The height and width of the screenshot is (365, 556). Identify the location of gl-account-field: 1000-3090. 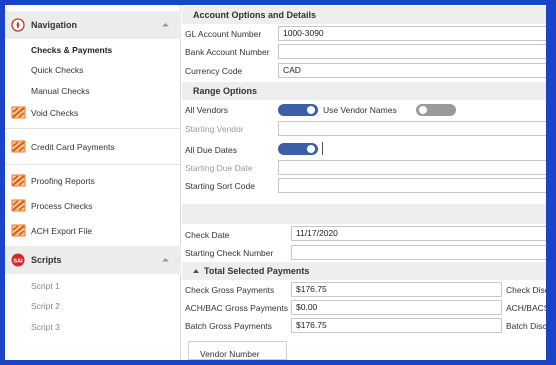
(414, 33).